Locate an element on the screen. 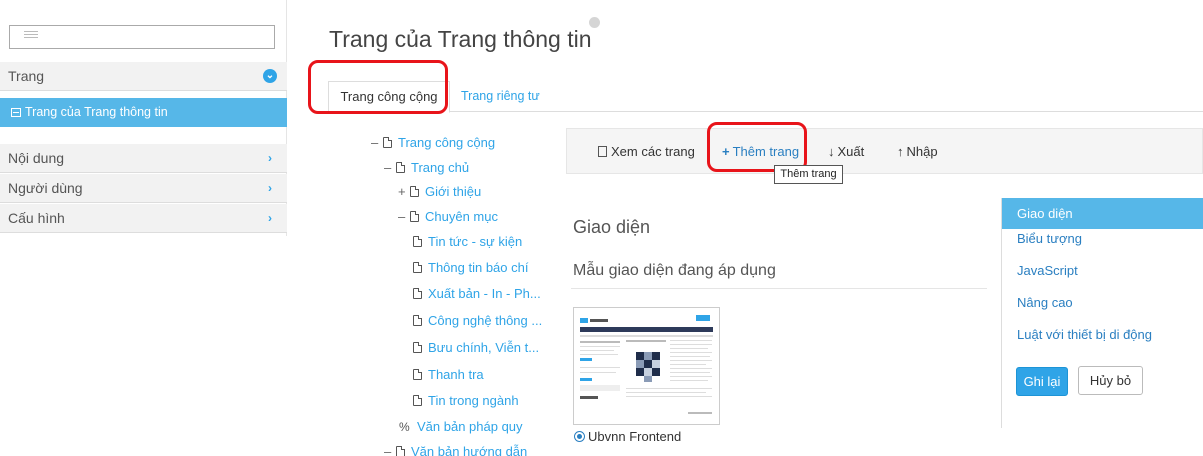  tree-node: – Trang chủ is located at coordinates (426, 167).